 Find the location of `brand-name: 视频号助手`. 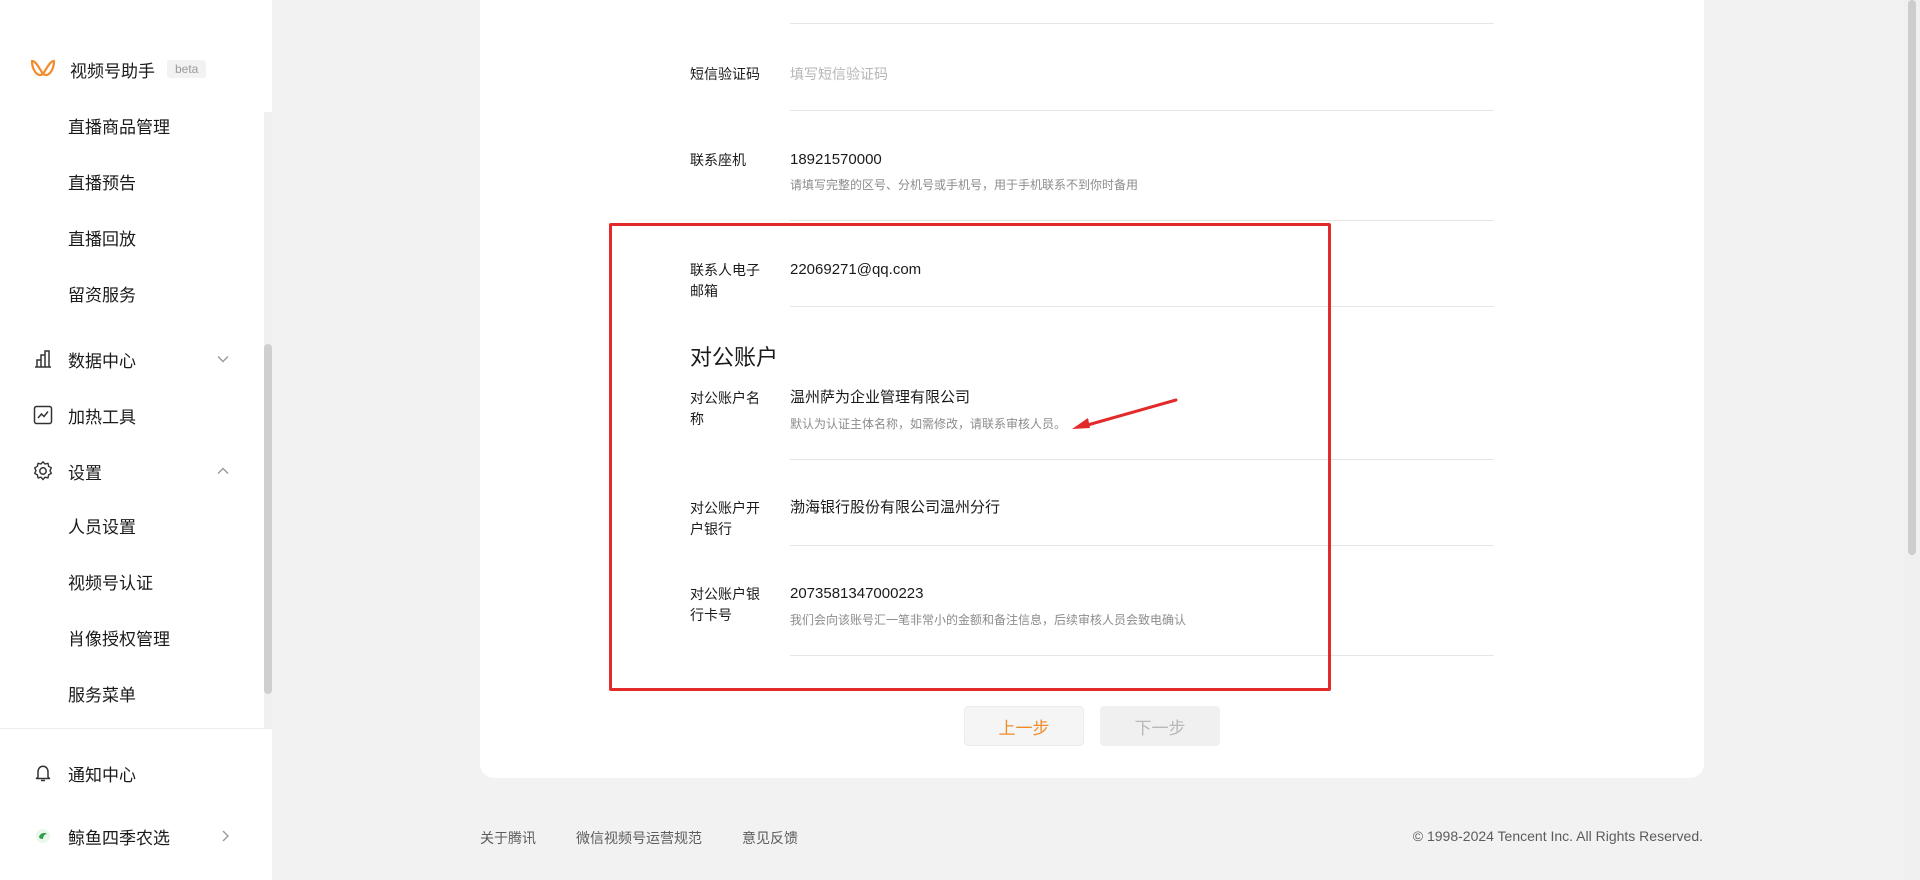

brand-name: 视频号助手 is located at coordinates (112, 71).